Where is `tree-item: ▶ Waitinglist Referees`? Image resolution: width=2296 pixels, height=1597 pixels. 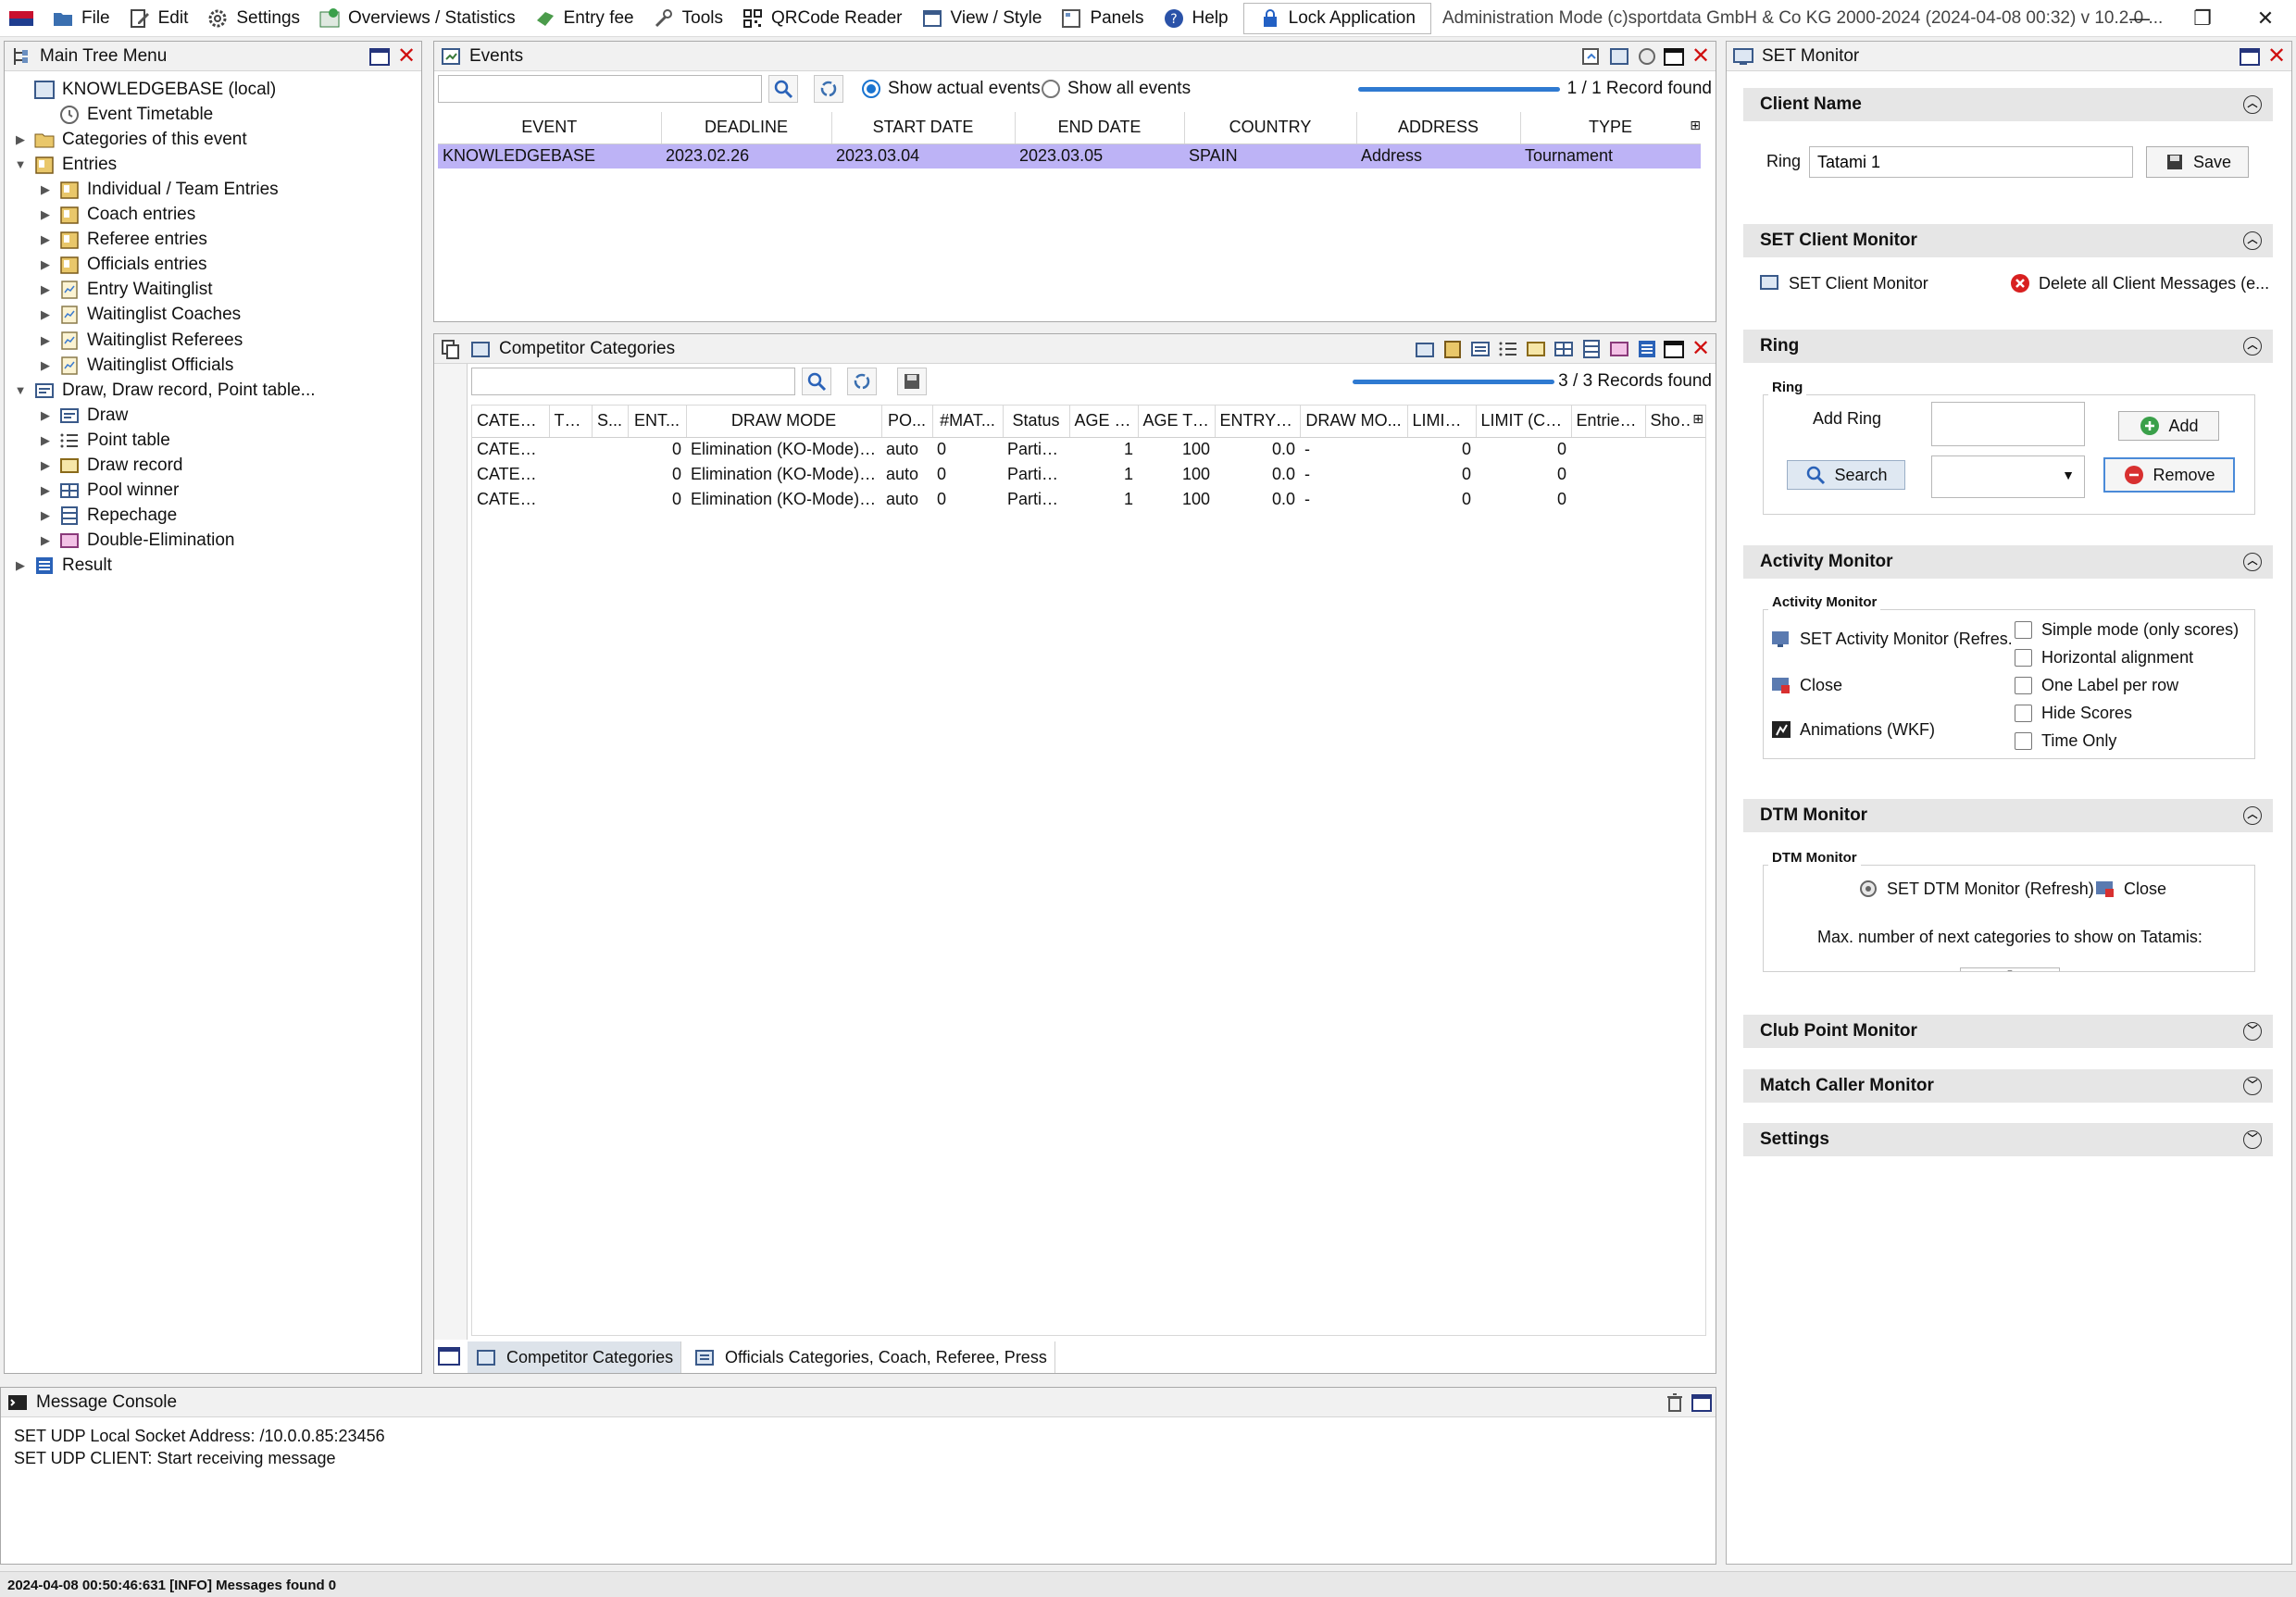
tree-item: ▶ Waitinglist Referees is located at coordinates (141, 341).